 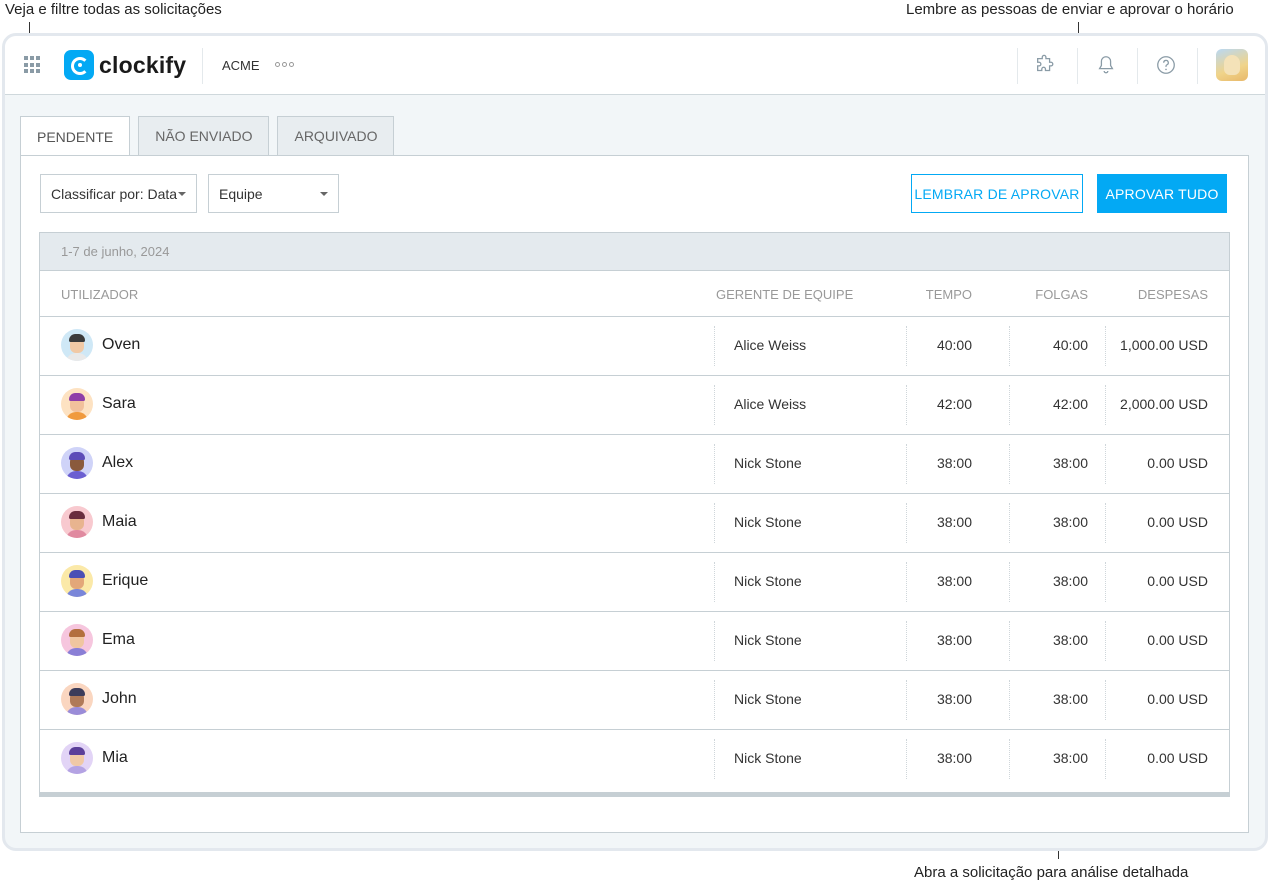 I want to click on logo-text: clockify, so click(x=143, y=64).